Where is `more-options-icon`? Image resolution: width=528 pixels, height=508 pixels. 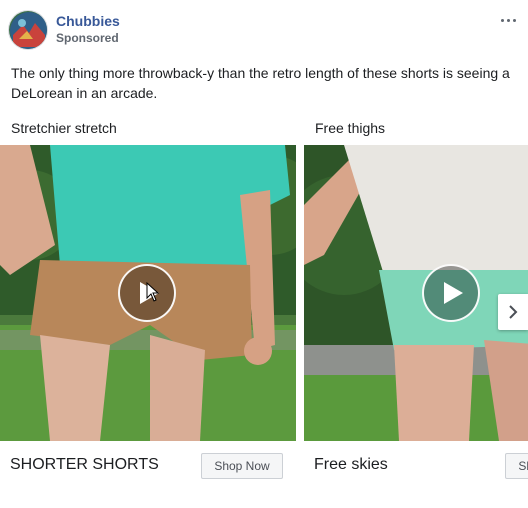
more-options-icon is located at coordinates (508, 20).